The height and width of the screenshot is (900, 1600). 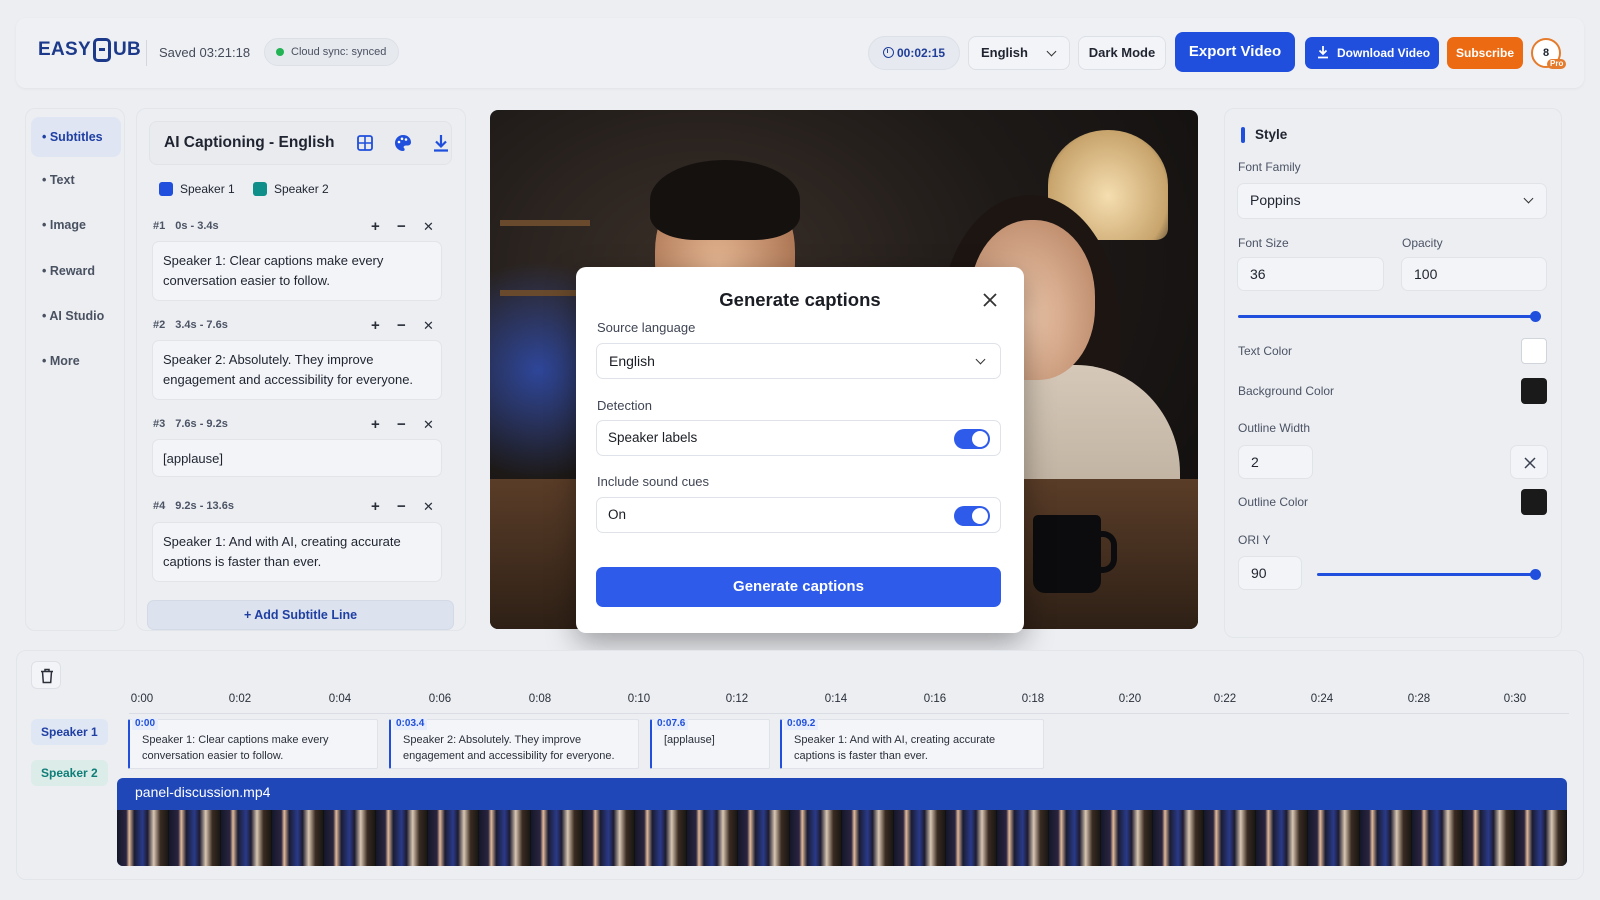 I want to click on avatar-initial: 8, so click(x=1546, y=53).